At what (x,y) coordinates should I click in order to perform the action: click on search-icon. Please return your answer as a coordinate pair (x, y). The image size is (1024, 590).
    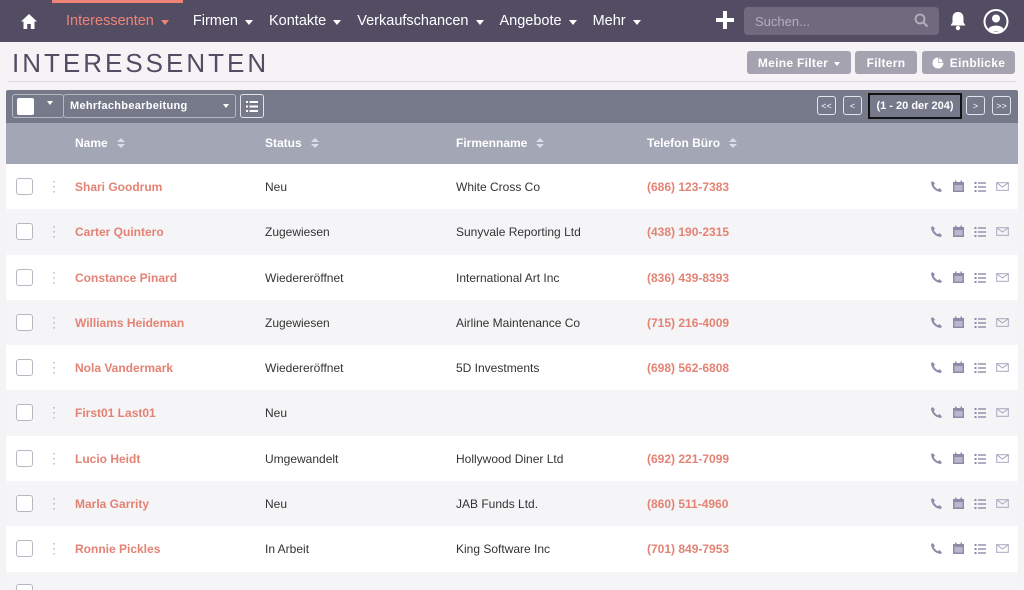
    Looking at the image, I should click on (921, 23).